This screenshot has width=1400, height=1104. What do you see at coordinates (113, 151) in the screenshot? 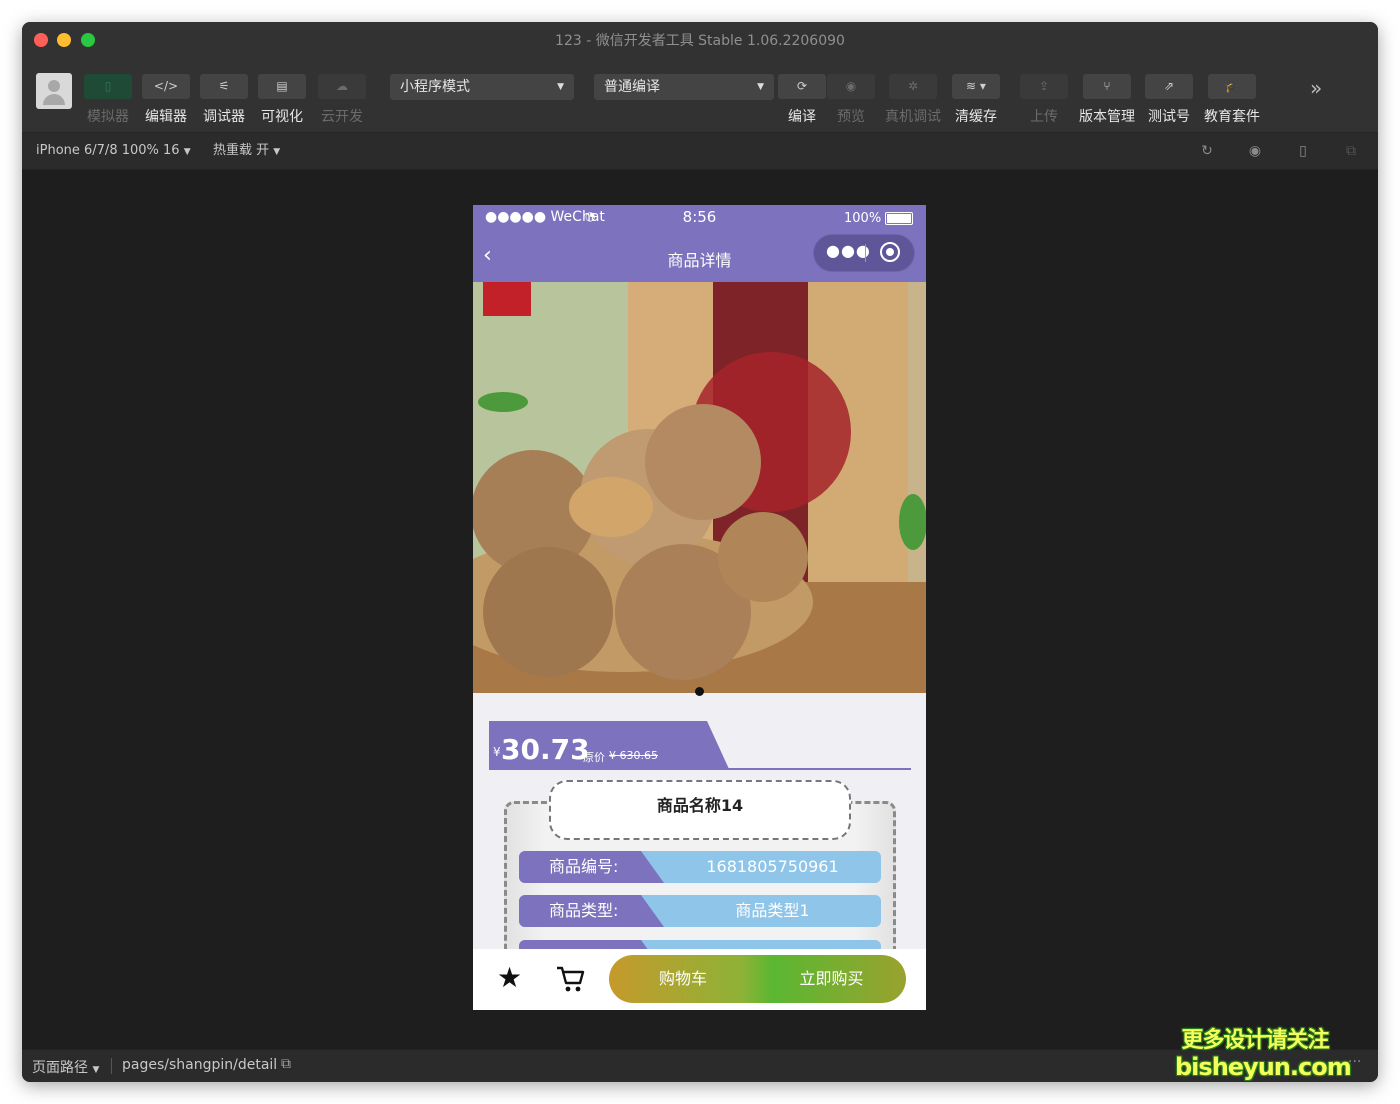
I see `device-select: iPhone 6/7/8 100% 16 ▼` at bounding box center [113, 151].